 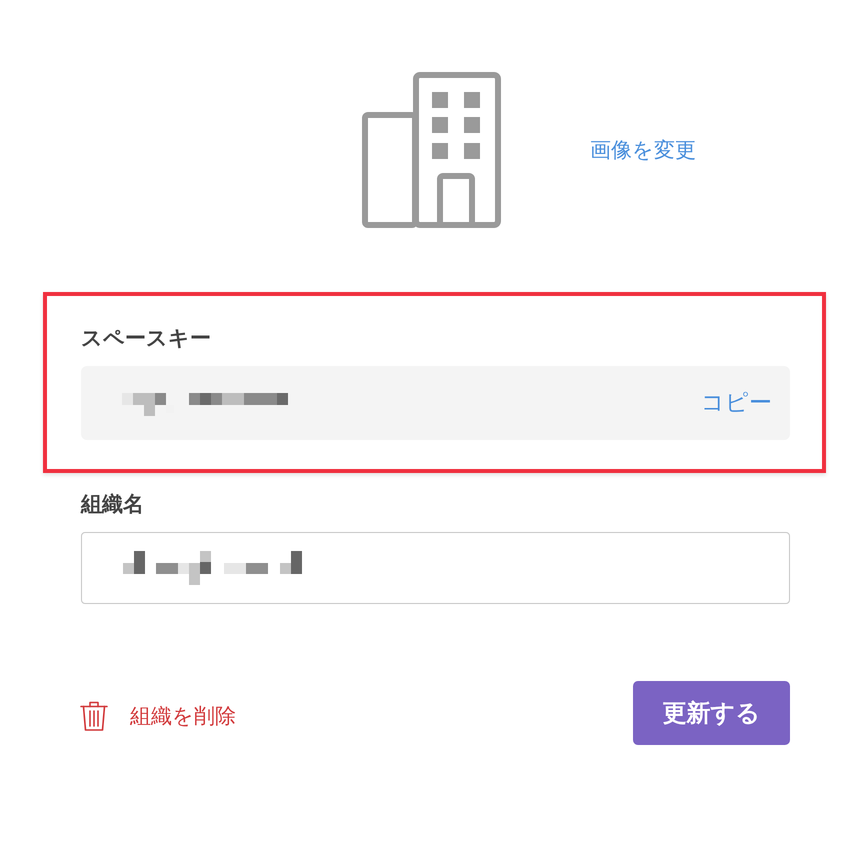 What do you see at coordinates (643, 150) in the screenshot?
I see `change-image-link: 画像を変更` at bounding box center [643, 150].